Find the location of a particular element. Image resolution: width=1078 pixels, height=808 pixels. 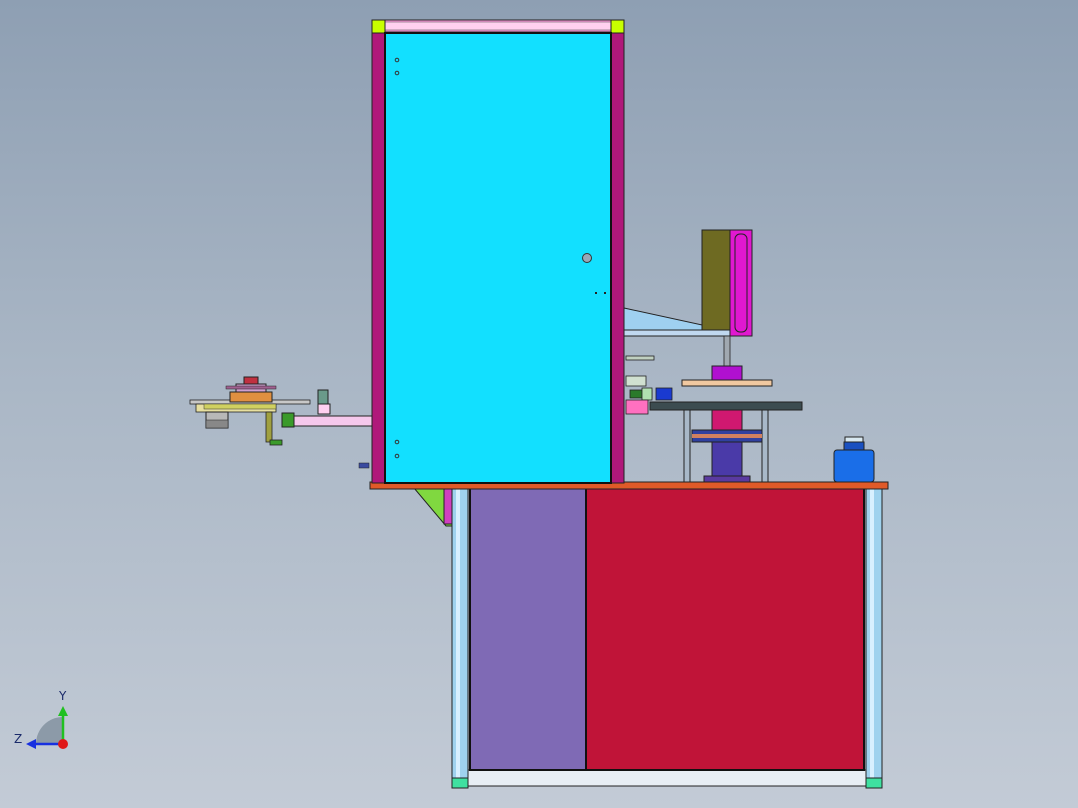

turntable-plate is located at coordinates (726, 406).